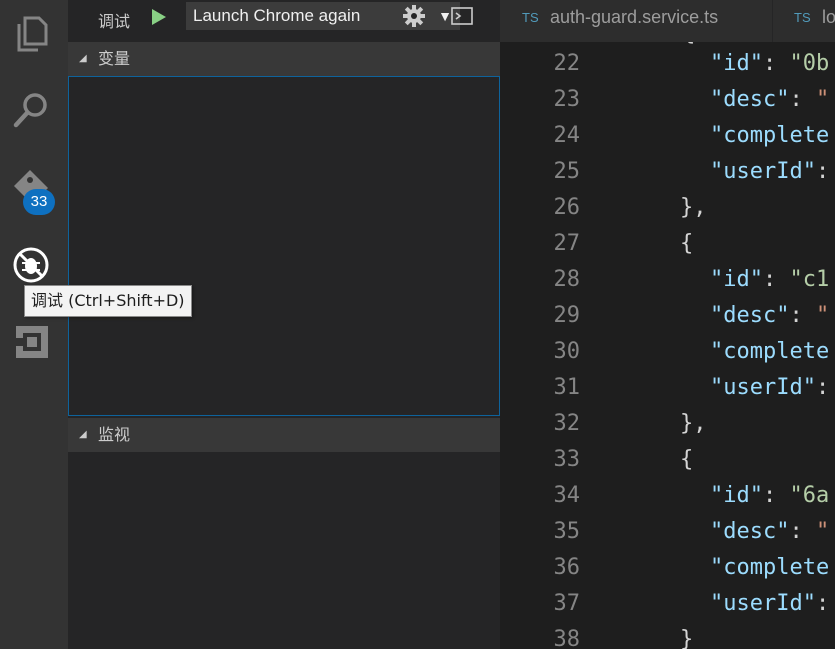 This screenshot has height=649, width=835. I want to click on variables-section-header: ◢ 变量, so click(284, 59).